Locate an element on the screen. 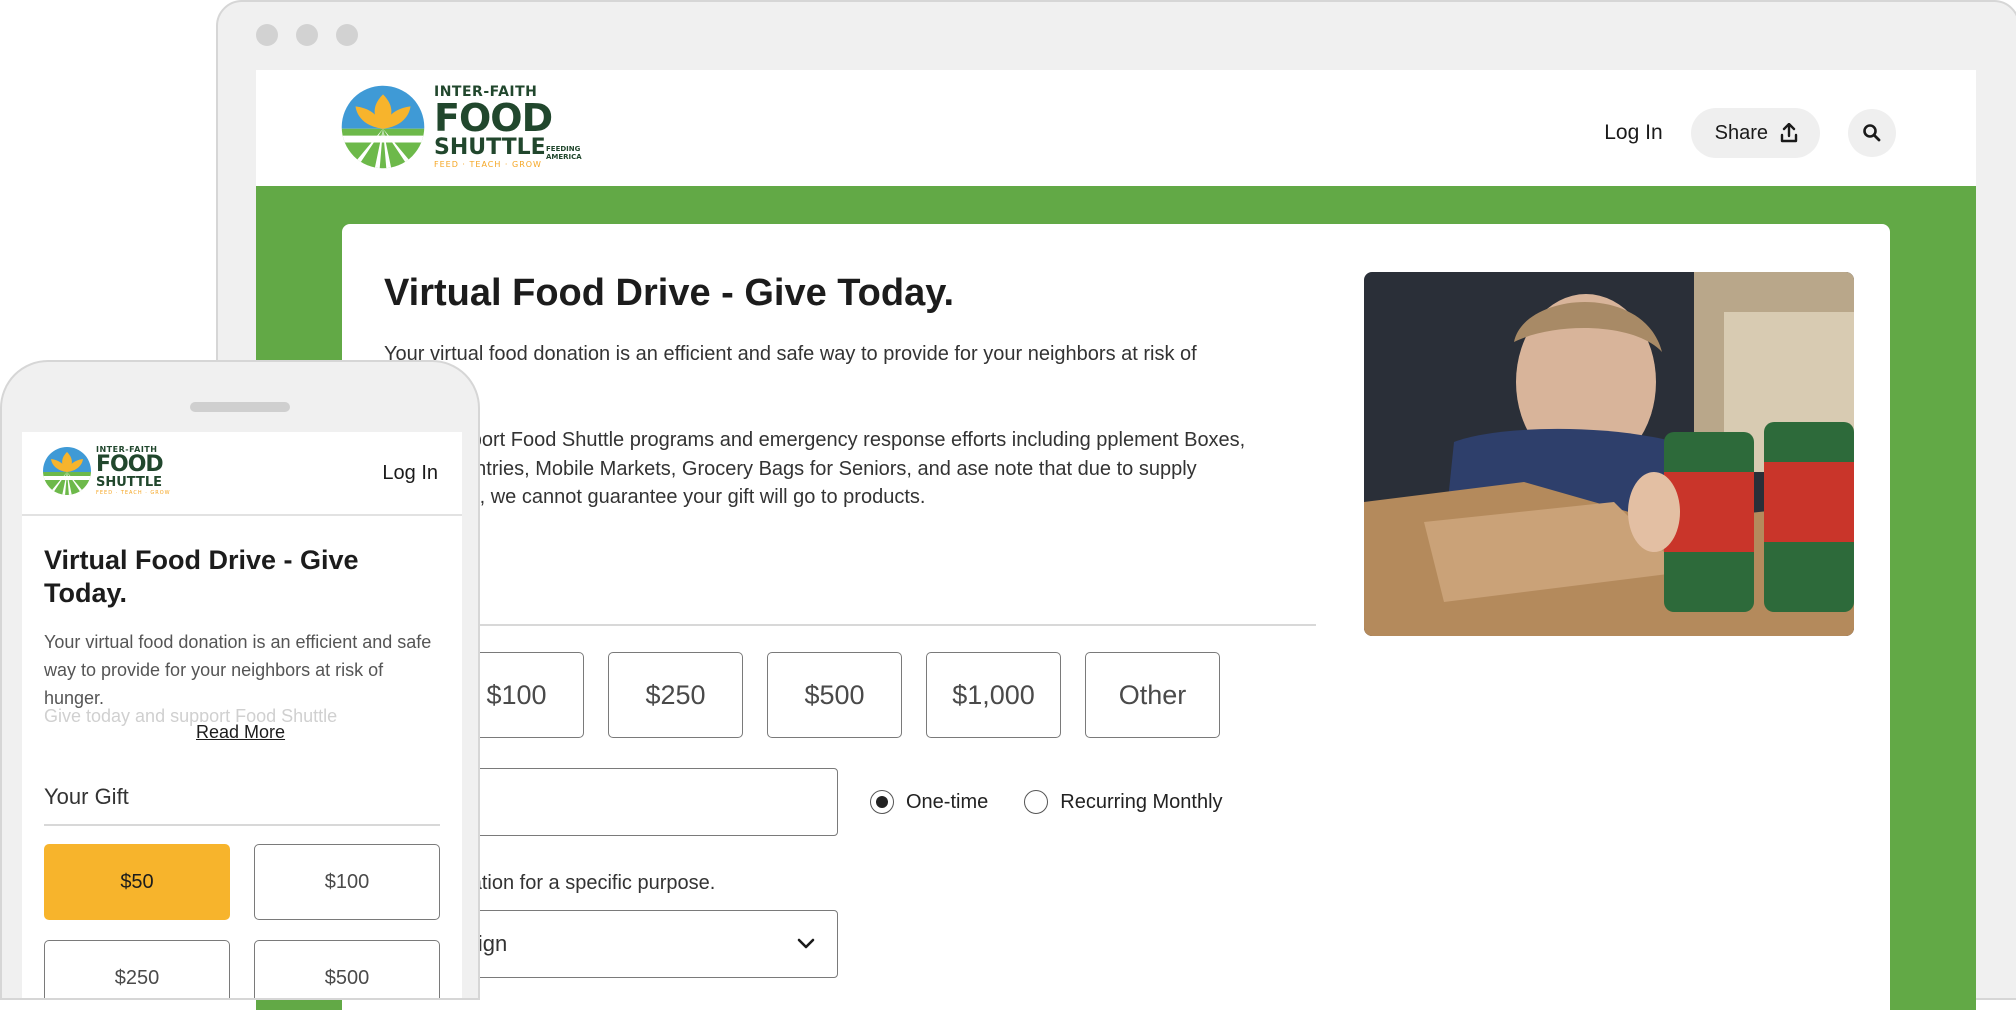 This screenshot has height=1010, width=2016. mobile-page-title: Virtual Food Drive - Give Today. is located at coordinates (201, 576).